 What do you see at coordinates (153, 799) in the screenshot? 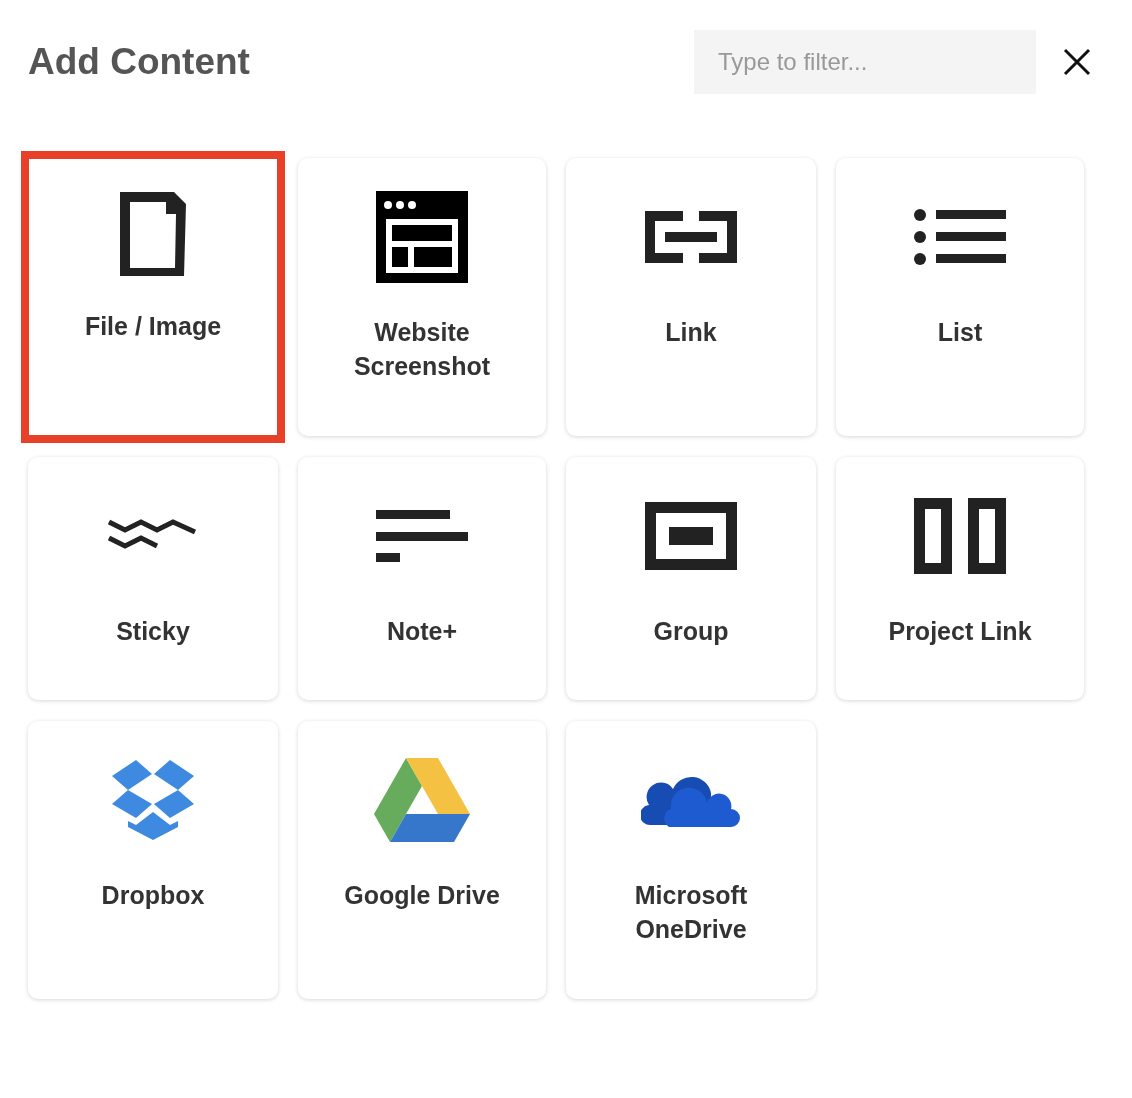
I see `open-box-icon` at bounding box center [153, 799].